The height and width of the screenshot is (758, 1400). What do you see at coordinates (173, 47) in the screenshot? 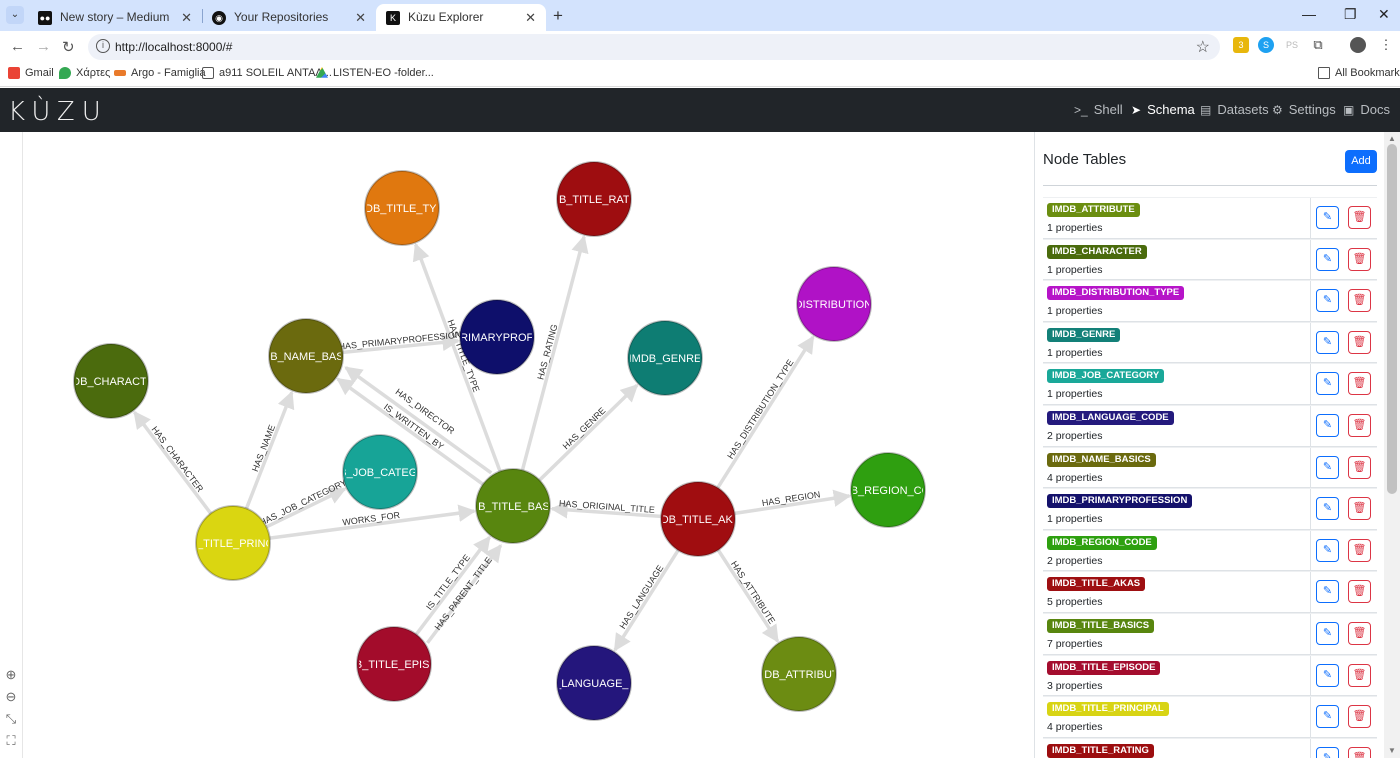
I see `url-text: http://localhost:8000/#` at bounding box center [173, 47].